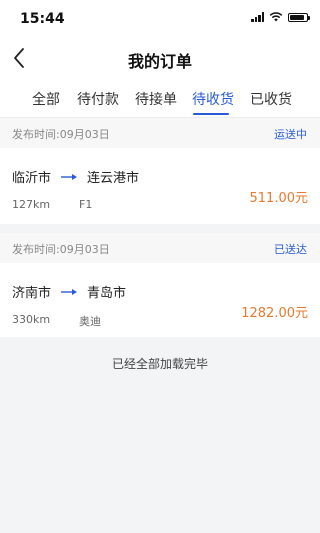 Image resolution: width=320 pixels, height=533 pixels. What do you see at coordinates (274, 313) in the screenshot?
I see `order-price: 1282.00元` at bounding box center [274, 313].